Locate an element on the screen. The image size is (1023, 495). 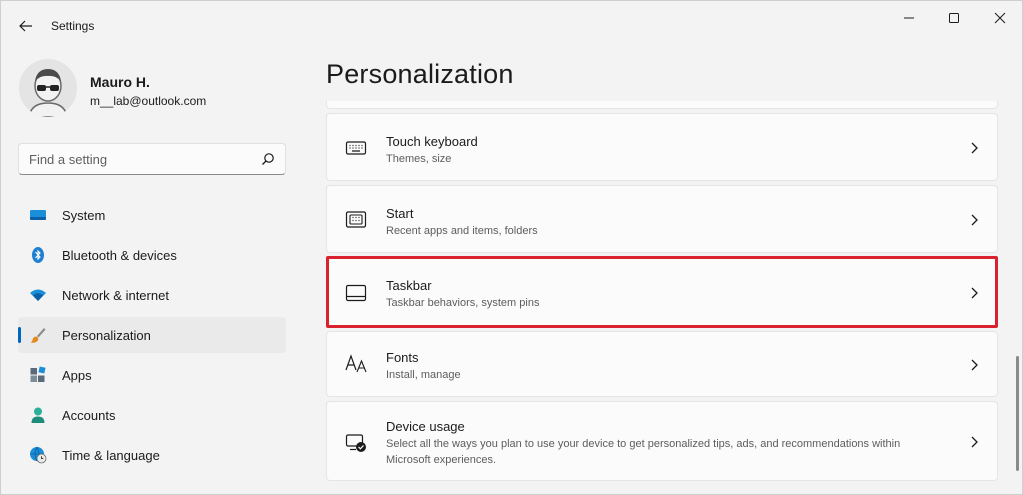
bluetooth-icon is located at coordinates (38, 255).